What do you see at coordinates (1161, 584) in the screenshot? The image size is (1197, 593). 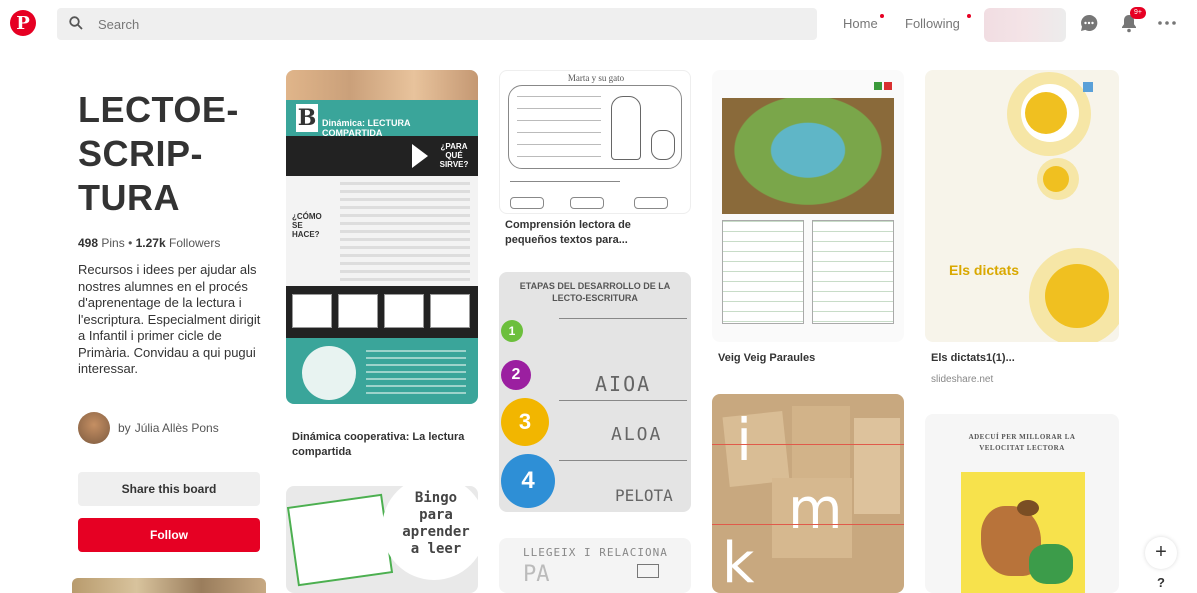 I see `help-button: ?` at bounding box center [1161, 584].